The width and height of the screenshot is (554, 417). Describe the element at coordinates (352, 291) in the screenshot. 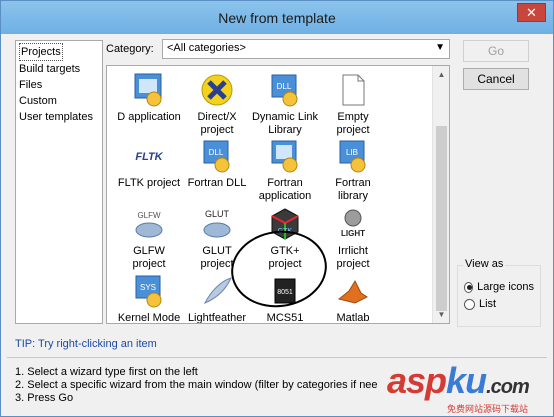

I see `matlab-icon` at that location.